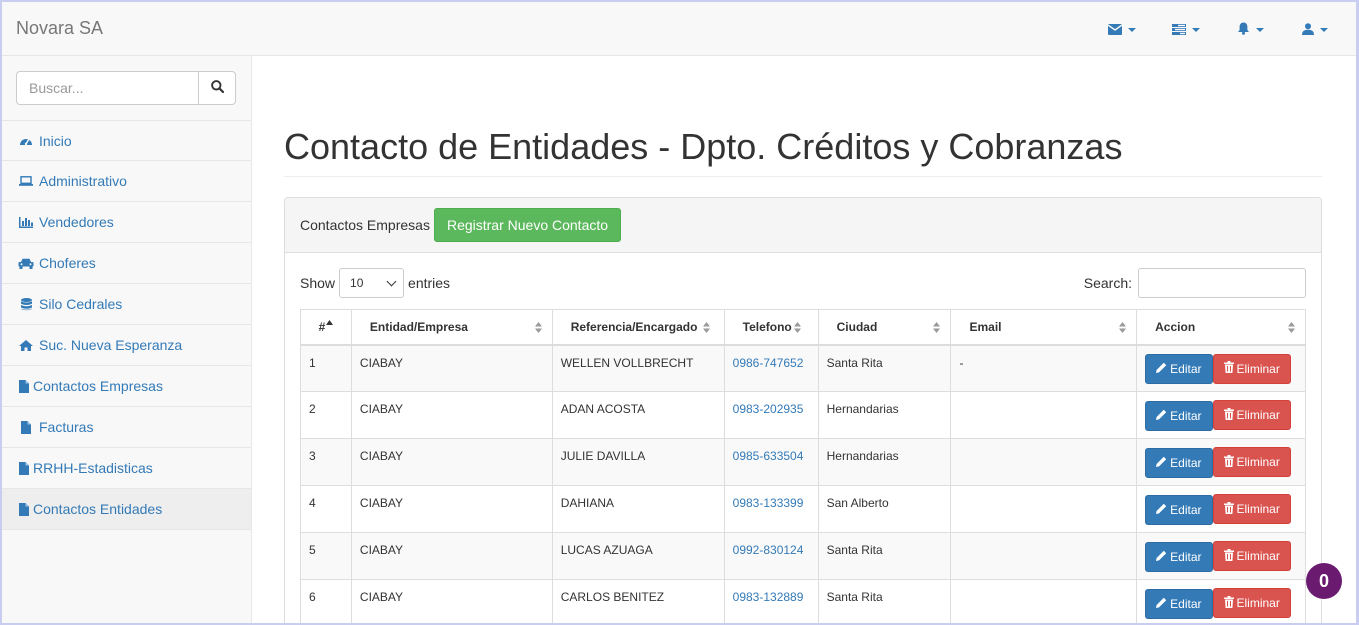 Image resolution: width=1359 pixels, height=625 pixels. I want to click on sidebar-item-facturas: Facturas, so click(126, 427).